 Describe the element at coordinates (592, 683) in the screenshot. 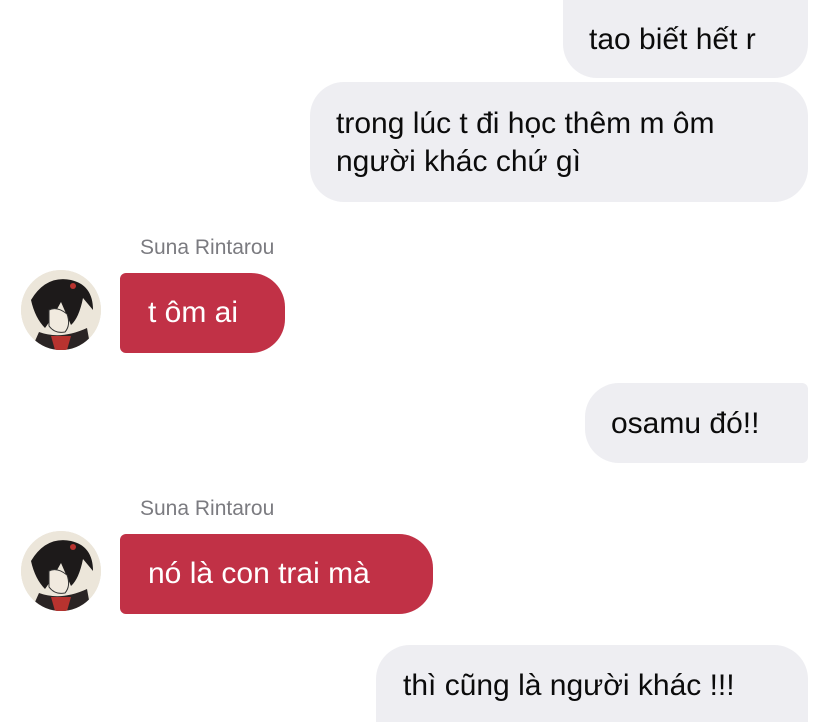

I see `message-bubble-sent: thì cũng là người khác !!!` at that location.